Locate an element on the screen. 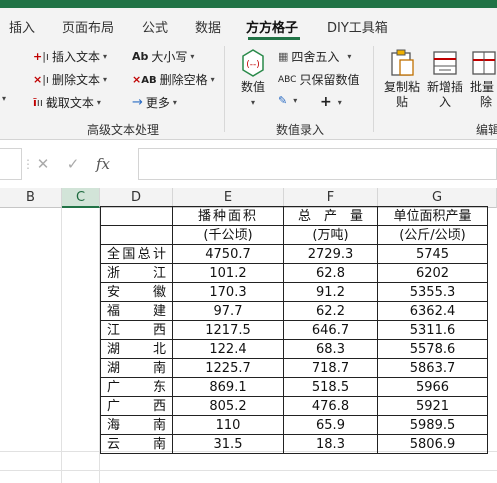 The width and height of the screenshot is (497, 483). add-button: + ▾ is located at coordinates (331, 102).